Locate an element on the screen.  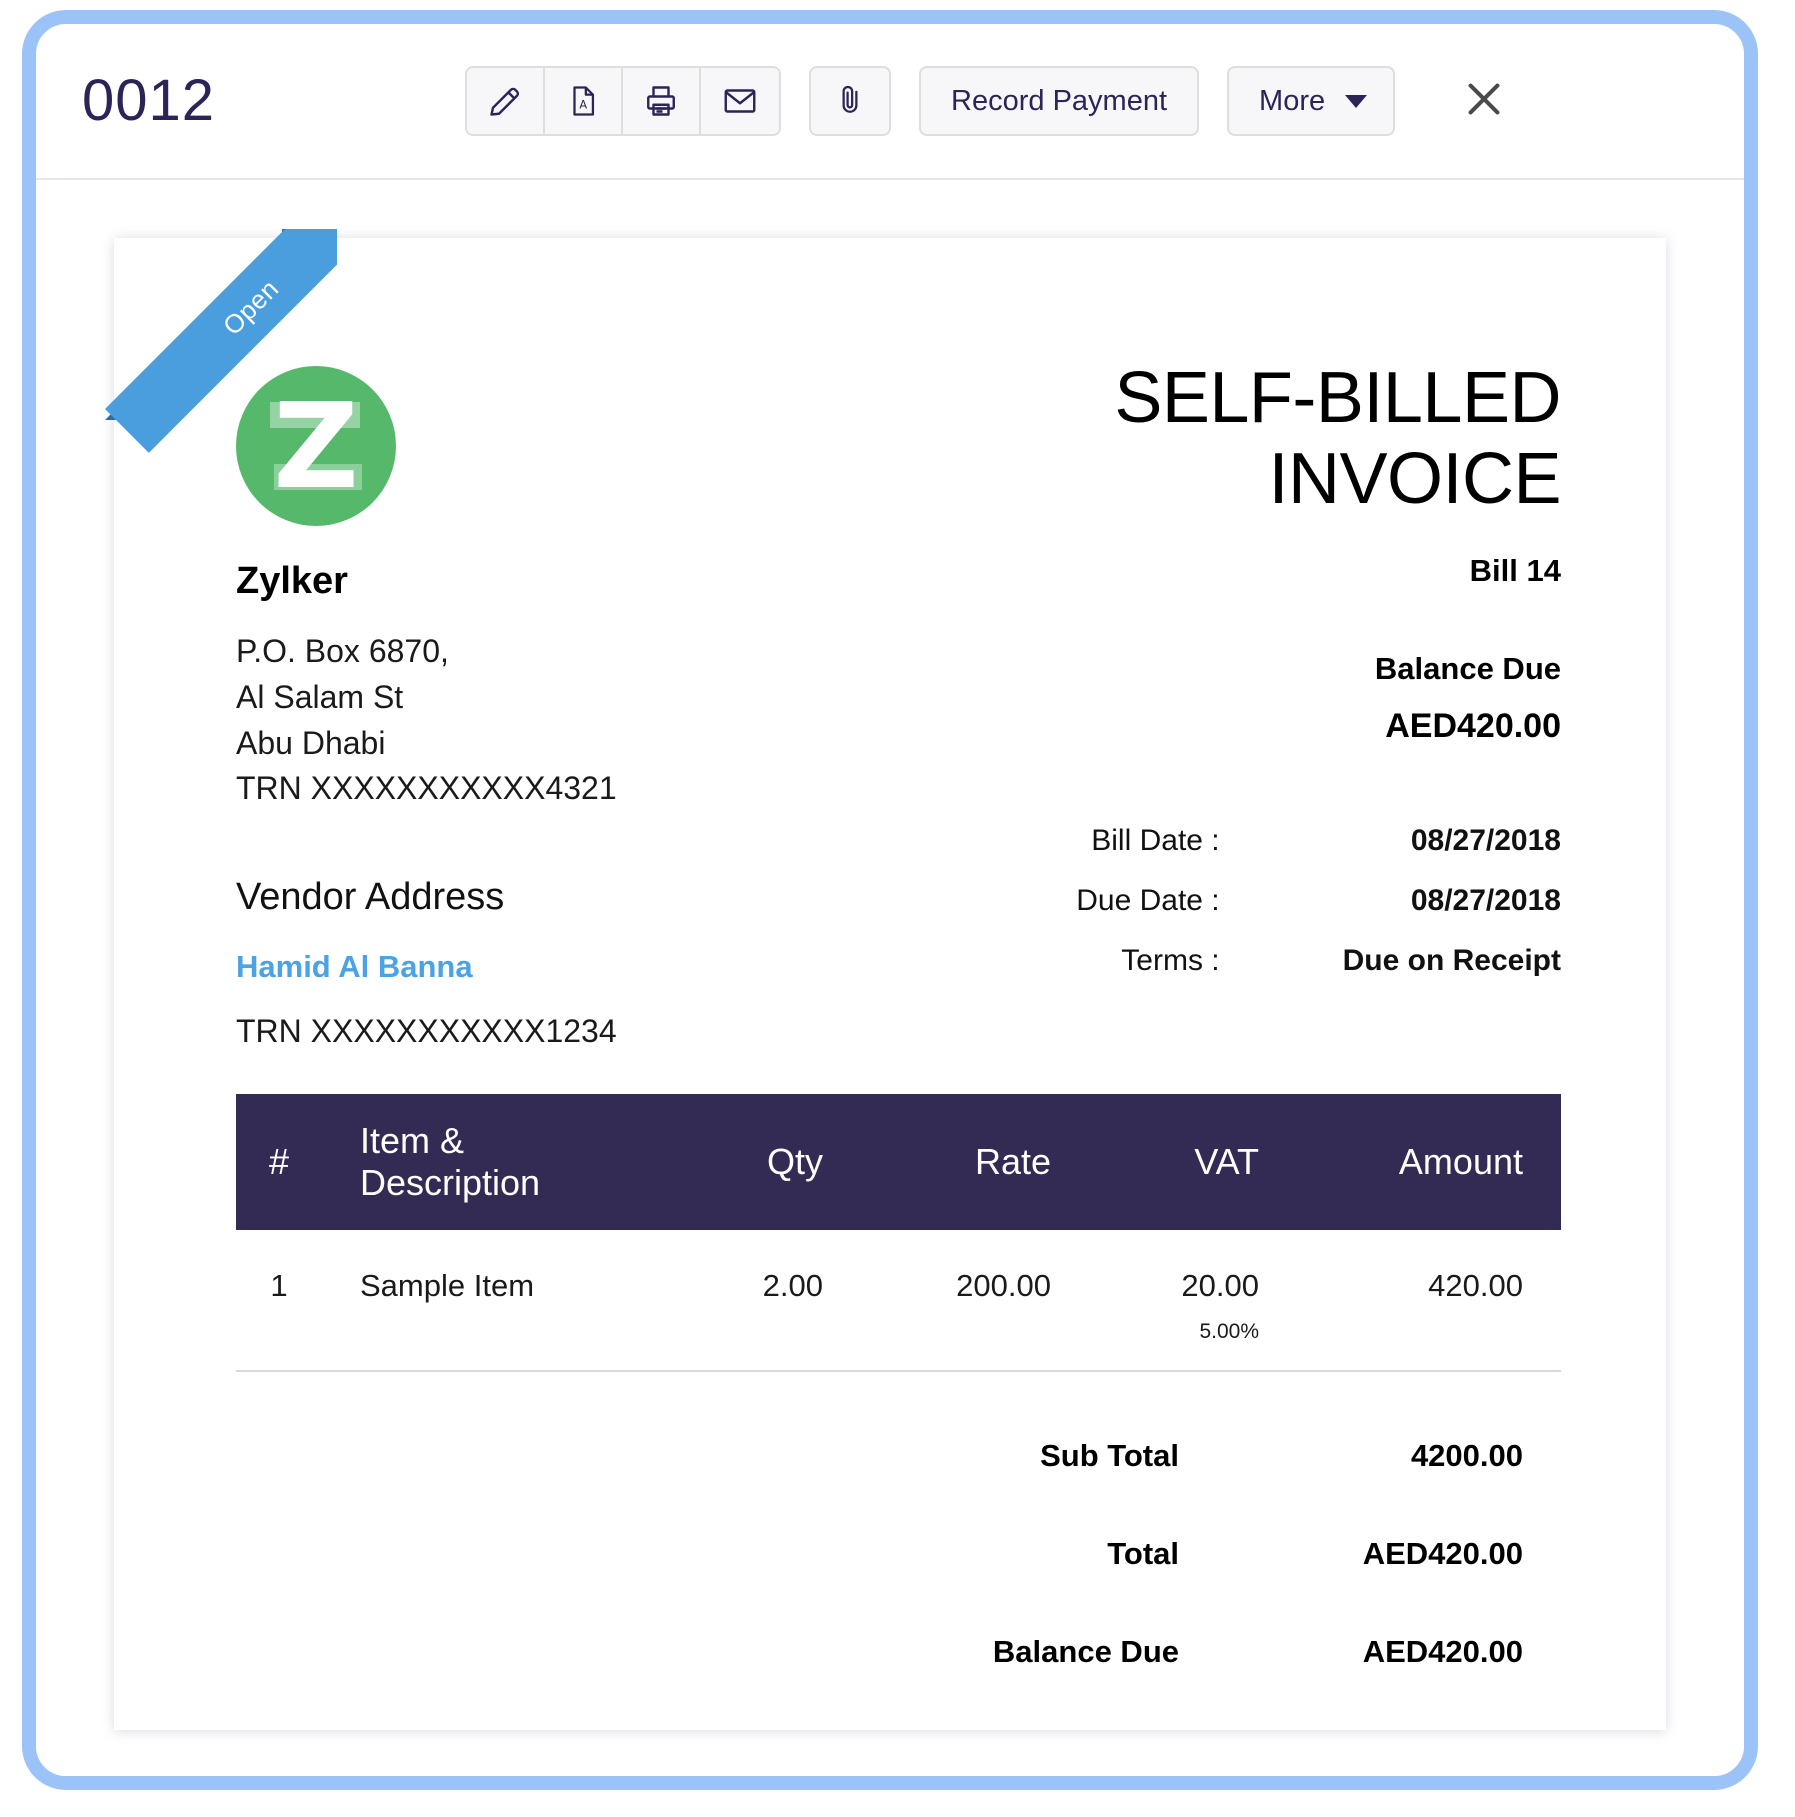
cell-amount: 420.00 is located at coordinates (1475, 1285).